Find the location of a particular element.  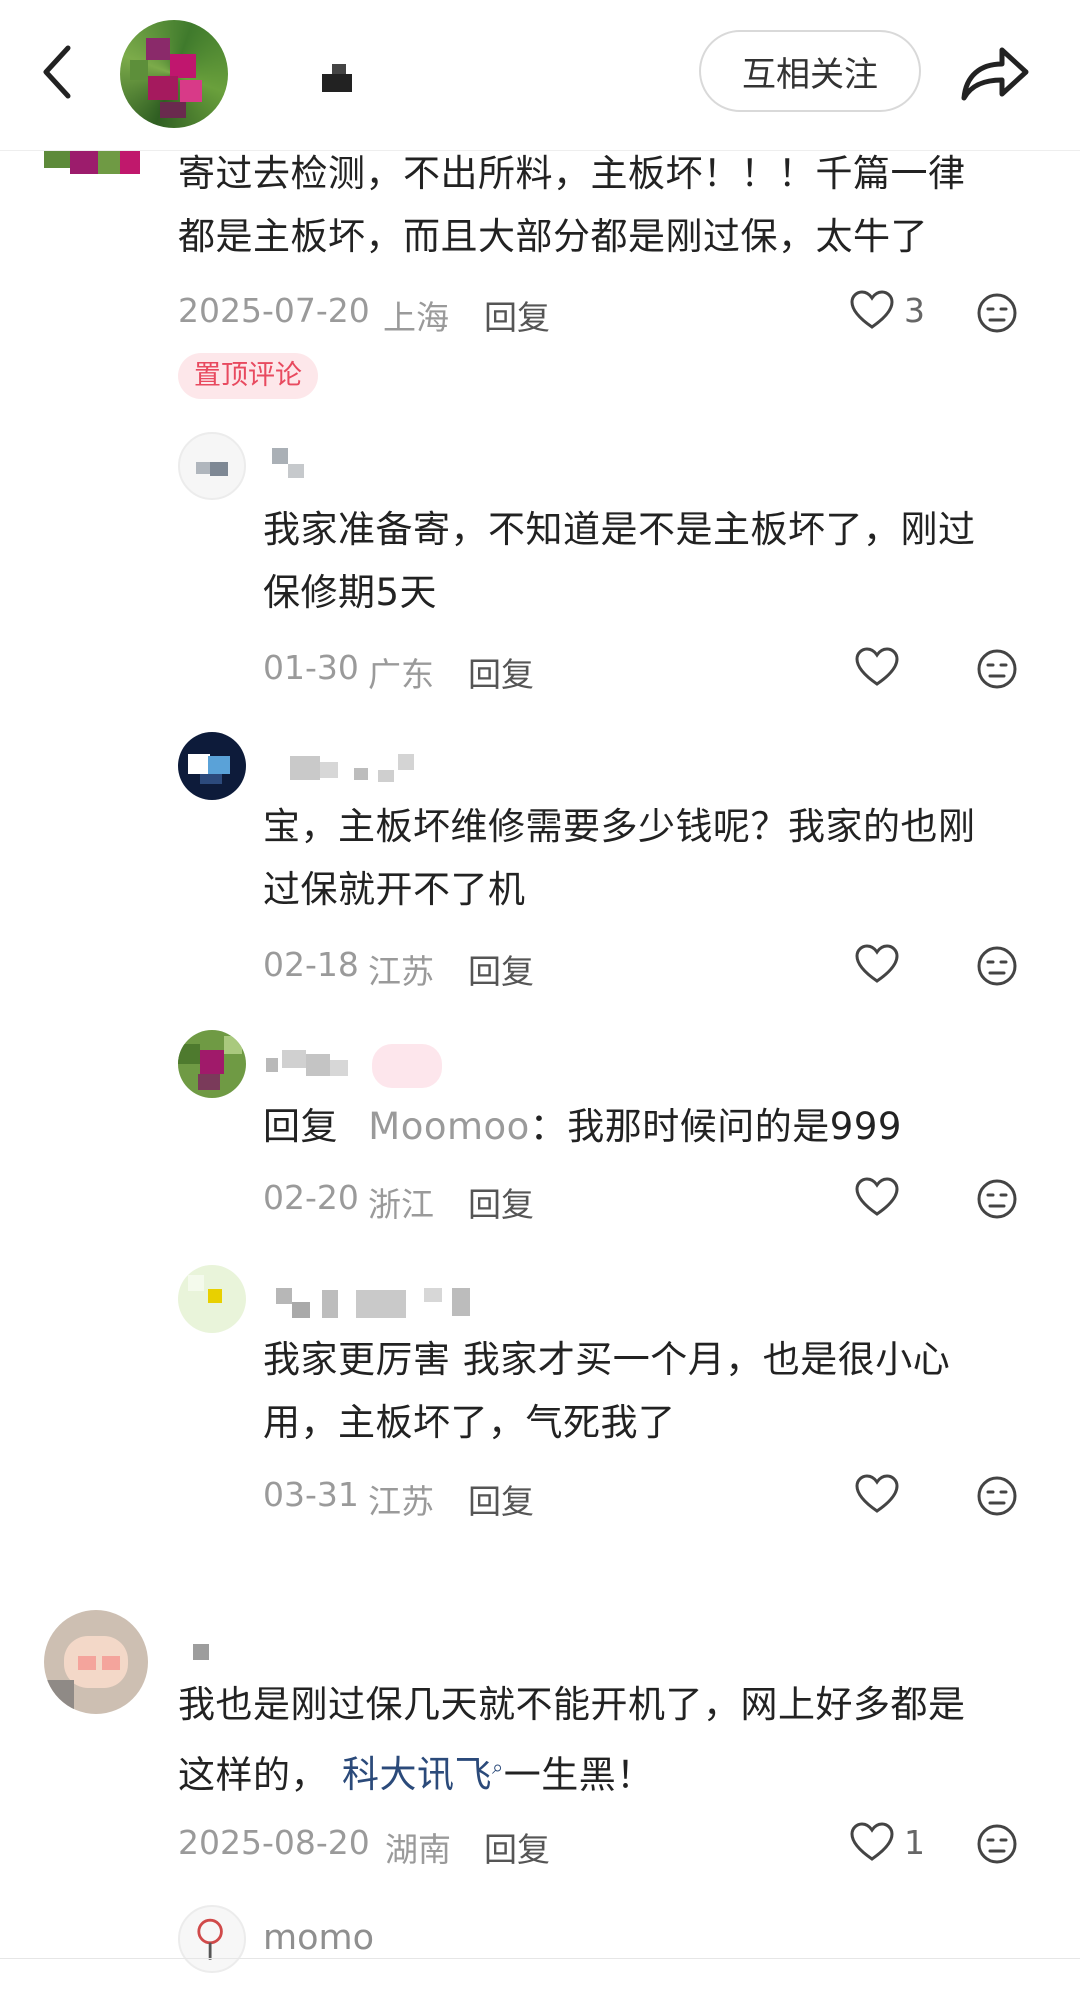

like-count: 3 is located at coordinates (914, 310).